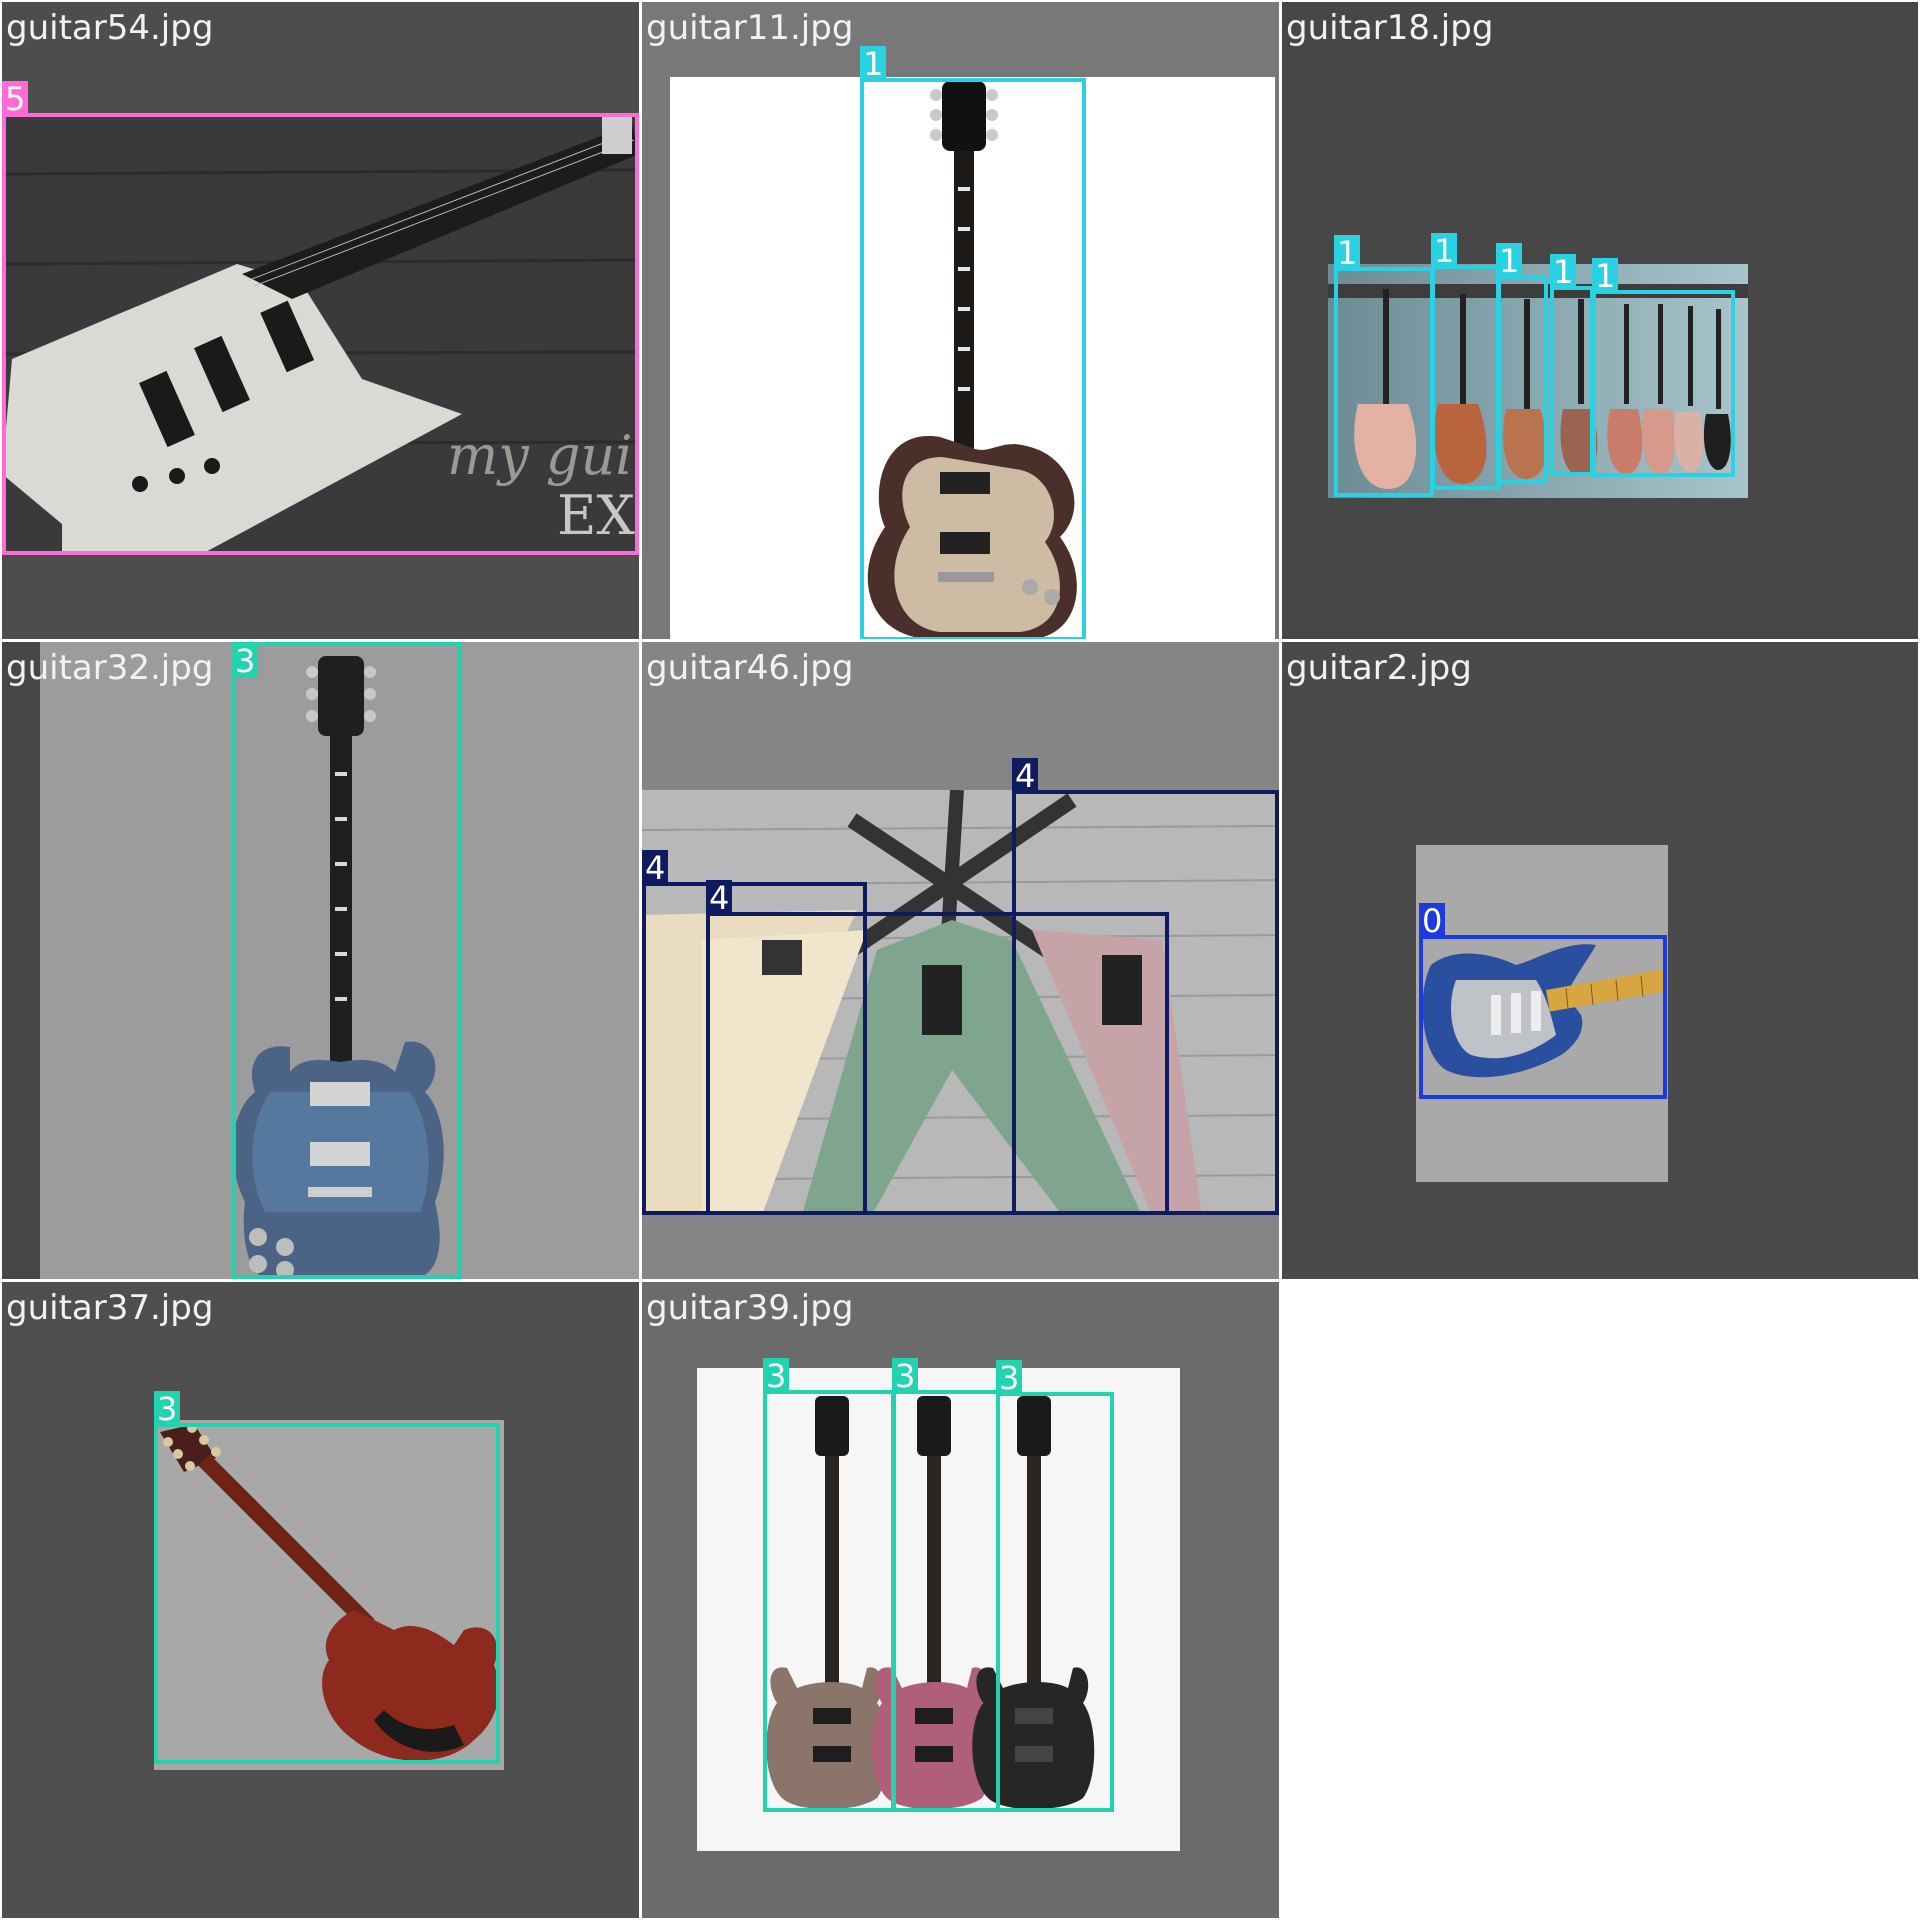 The height and width of the screenshot is (1920, 1920). Describe the element at coordinates (110, 668) in the screenshot. I see `image-filename: guitar32.jpg` at that location.